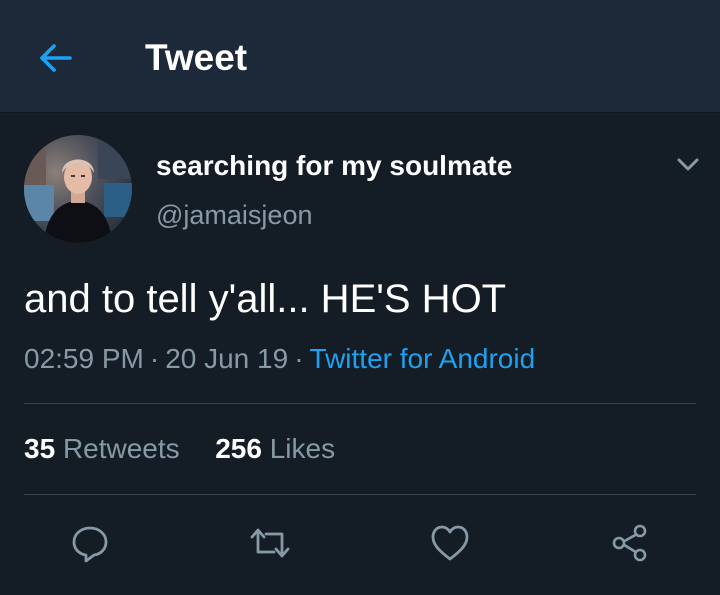 Image resolution: width=720 pixels, height=595 pixels. Describe the element at coordinates (302, 448) in the screenshot. I see `likes-label: Likes` at that location.